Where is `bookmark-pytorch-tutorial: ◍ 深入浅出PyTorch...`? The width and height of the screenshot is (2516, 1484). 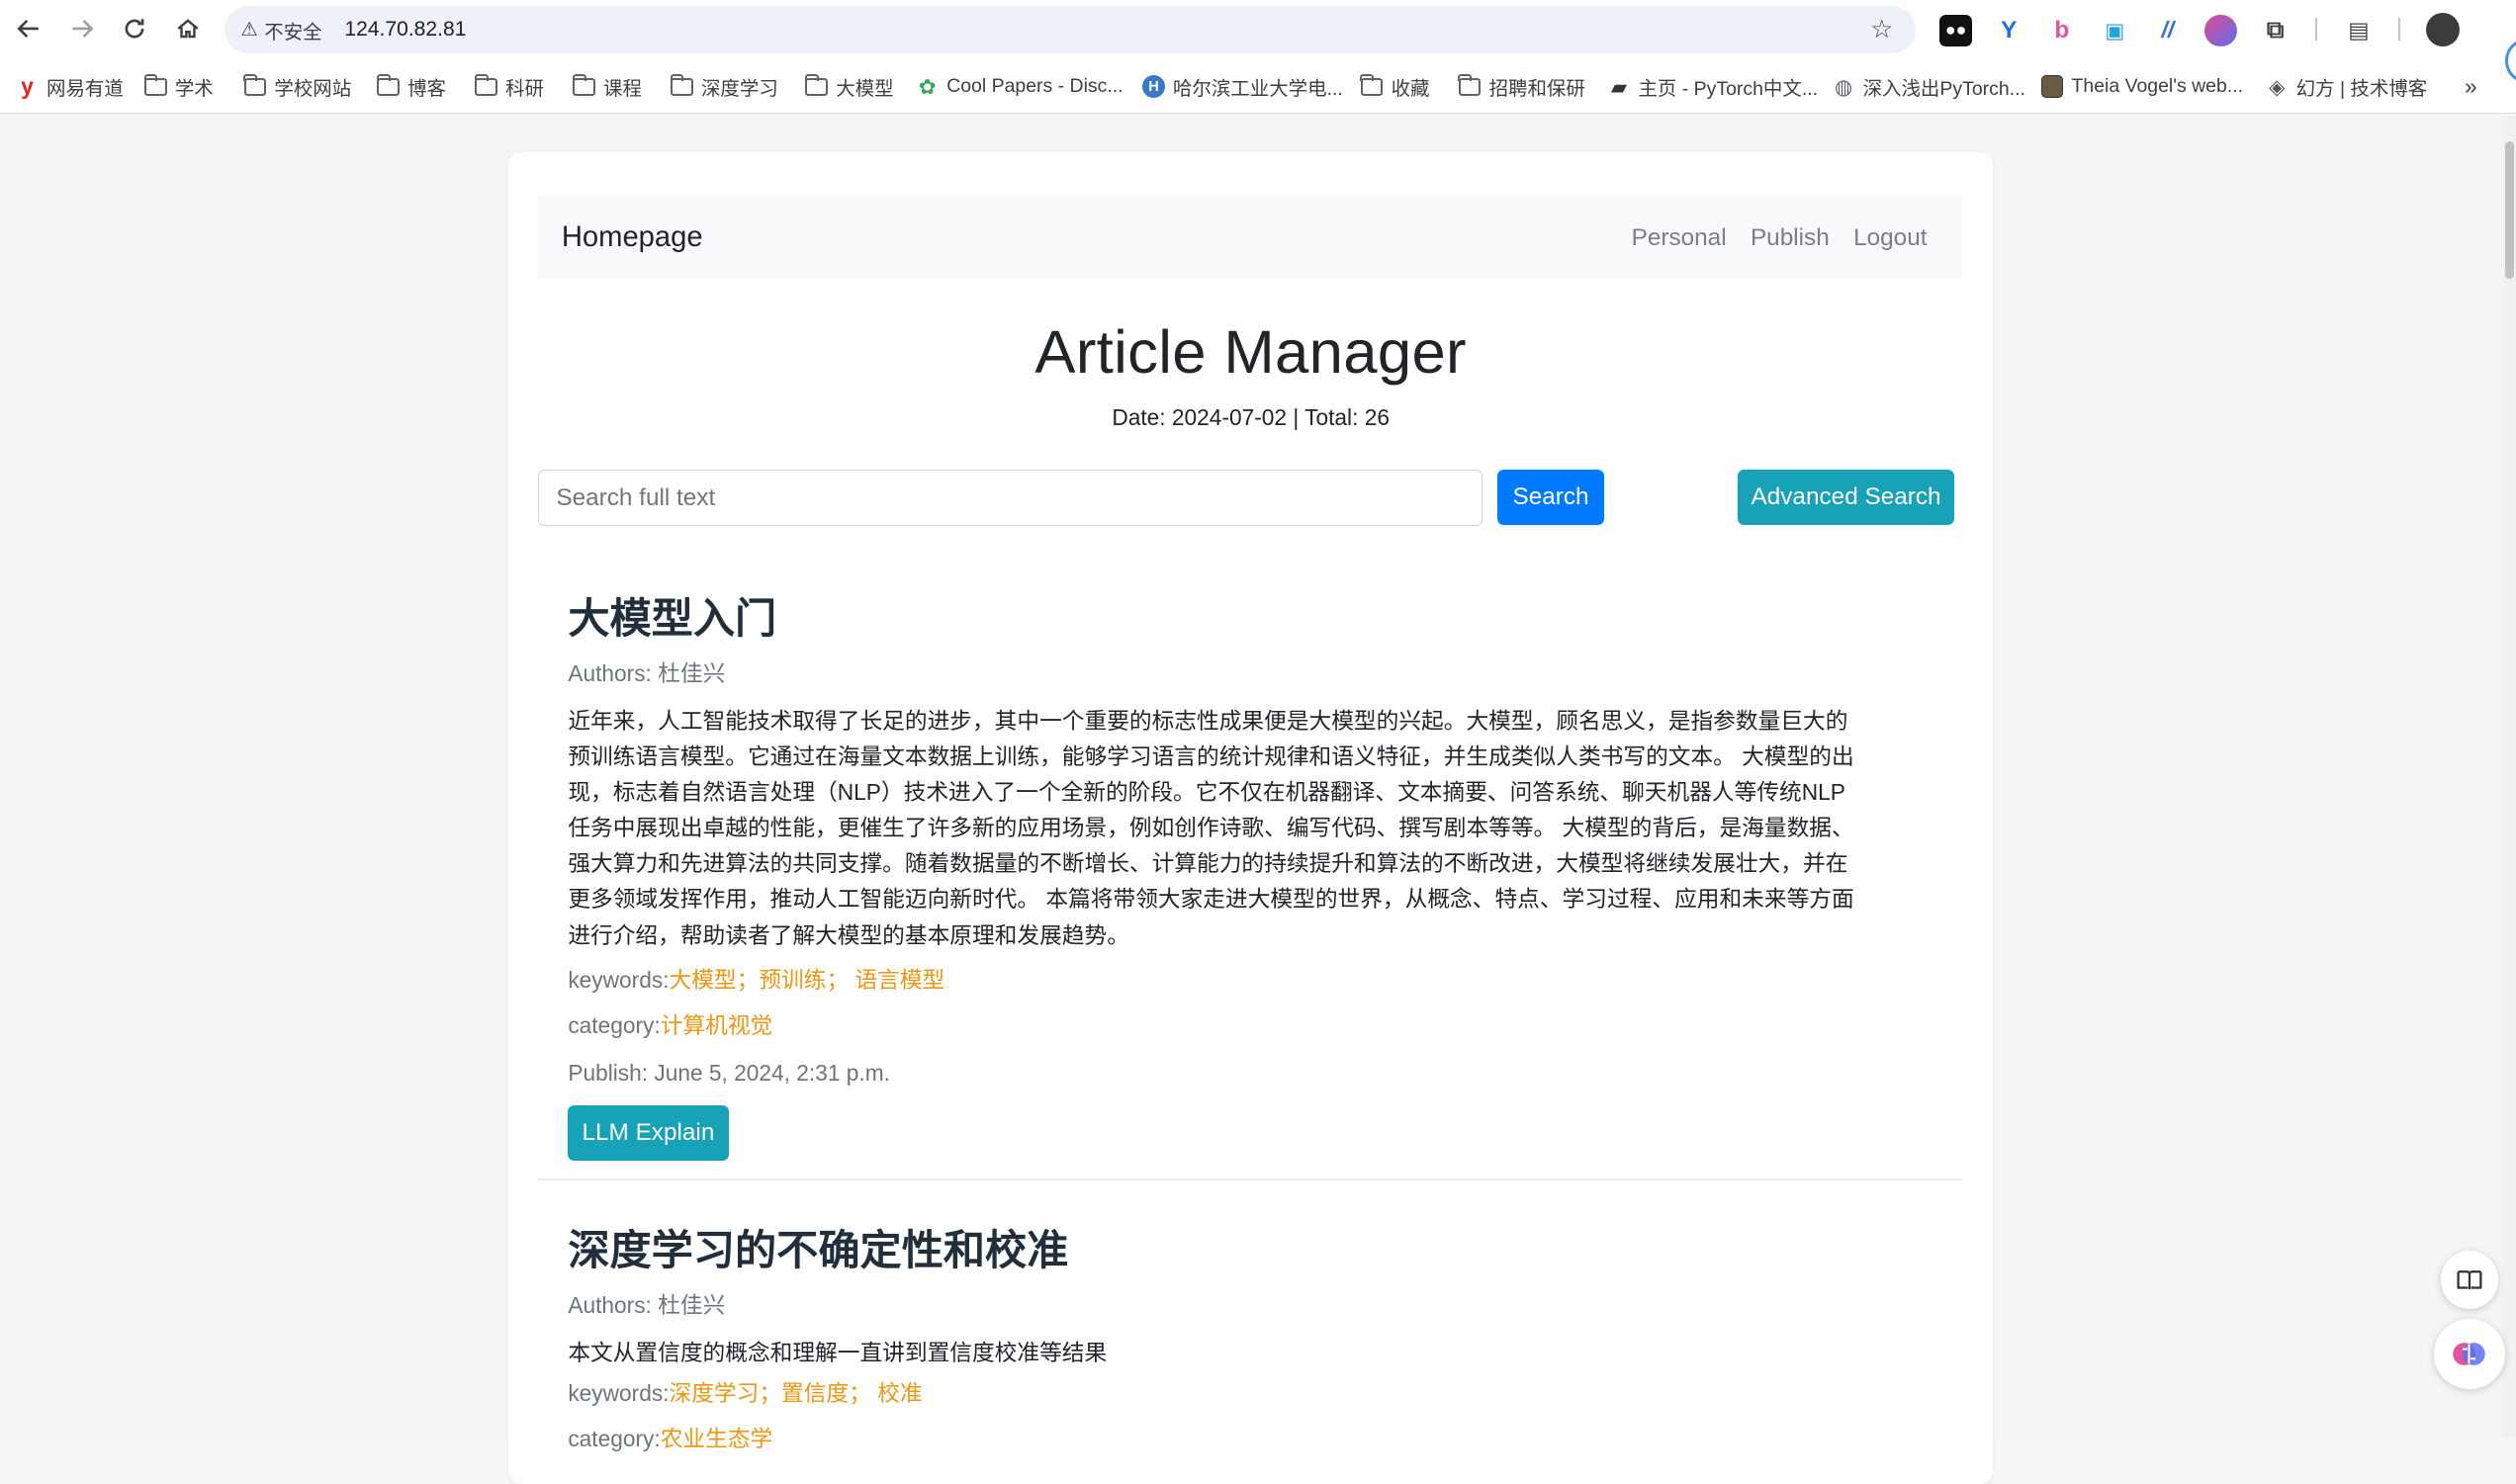 bookmark-pytorch-tutorial: ◍ 深入浅出PyTorch... is located at coordinates (1929, 86).